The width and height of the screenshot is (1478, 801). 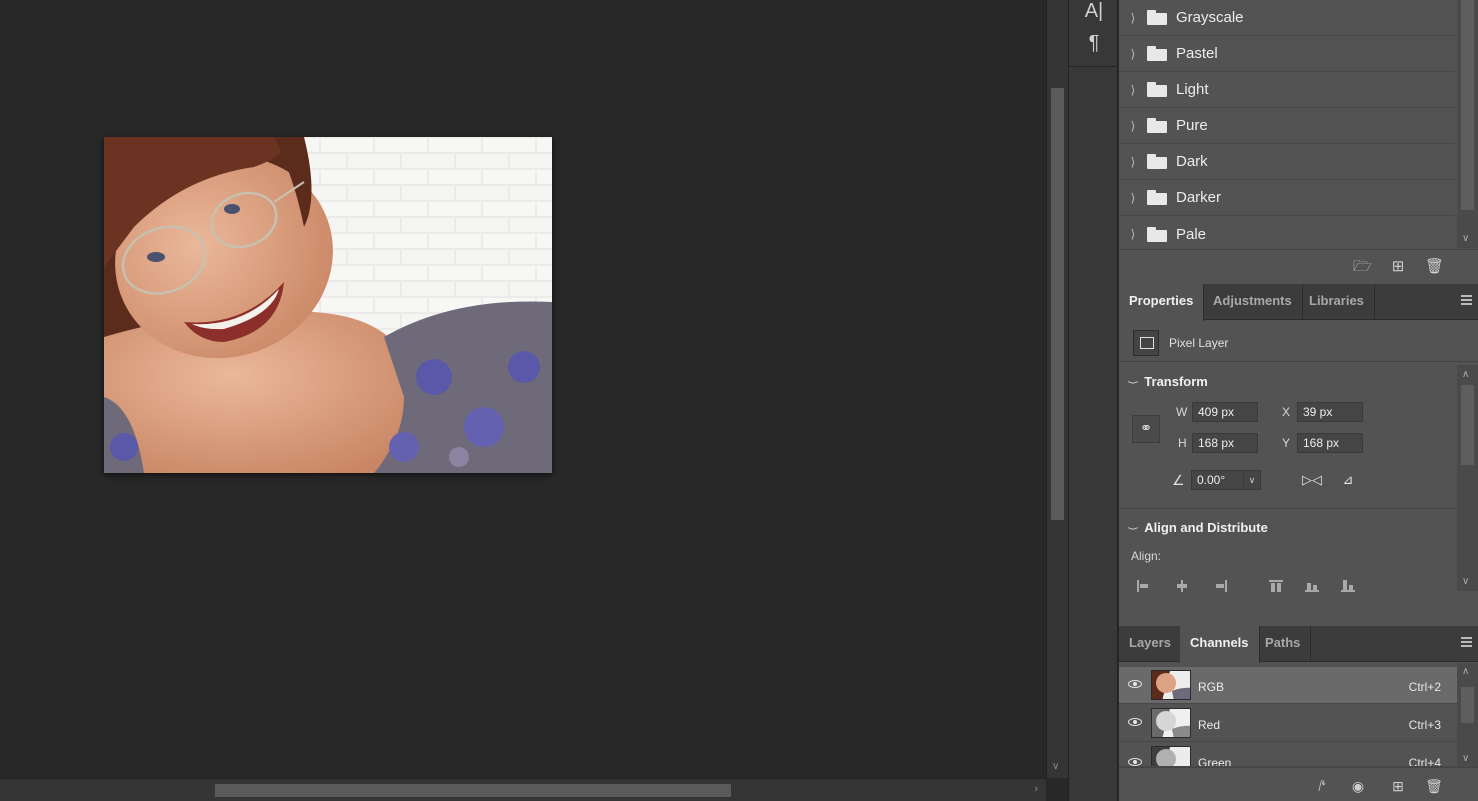 I want to click on divider, so click(x=1094, y=66).